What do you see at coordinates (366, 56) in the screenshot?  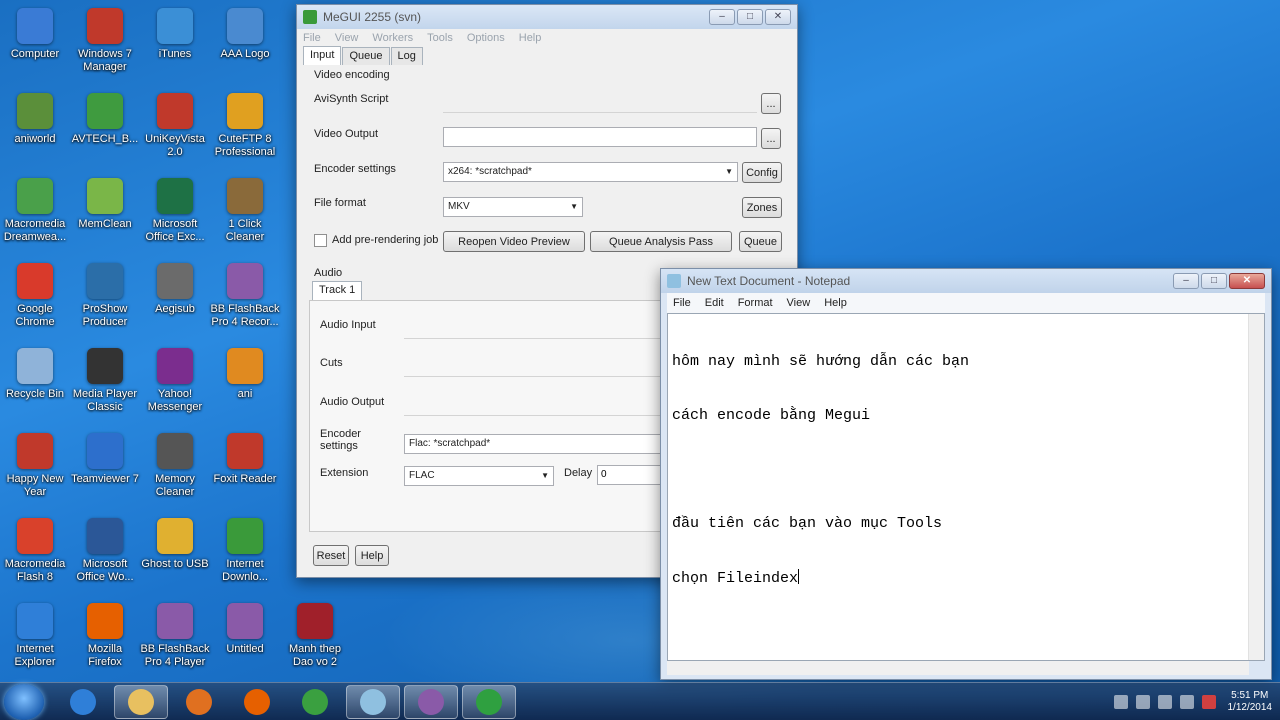 I see `tab-queue: Queue` at bounding box center [366, 56].